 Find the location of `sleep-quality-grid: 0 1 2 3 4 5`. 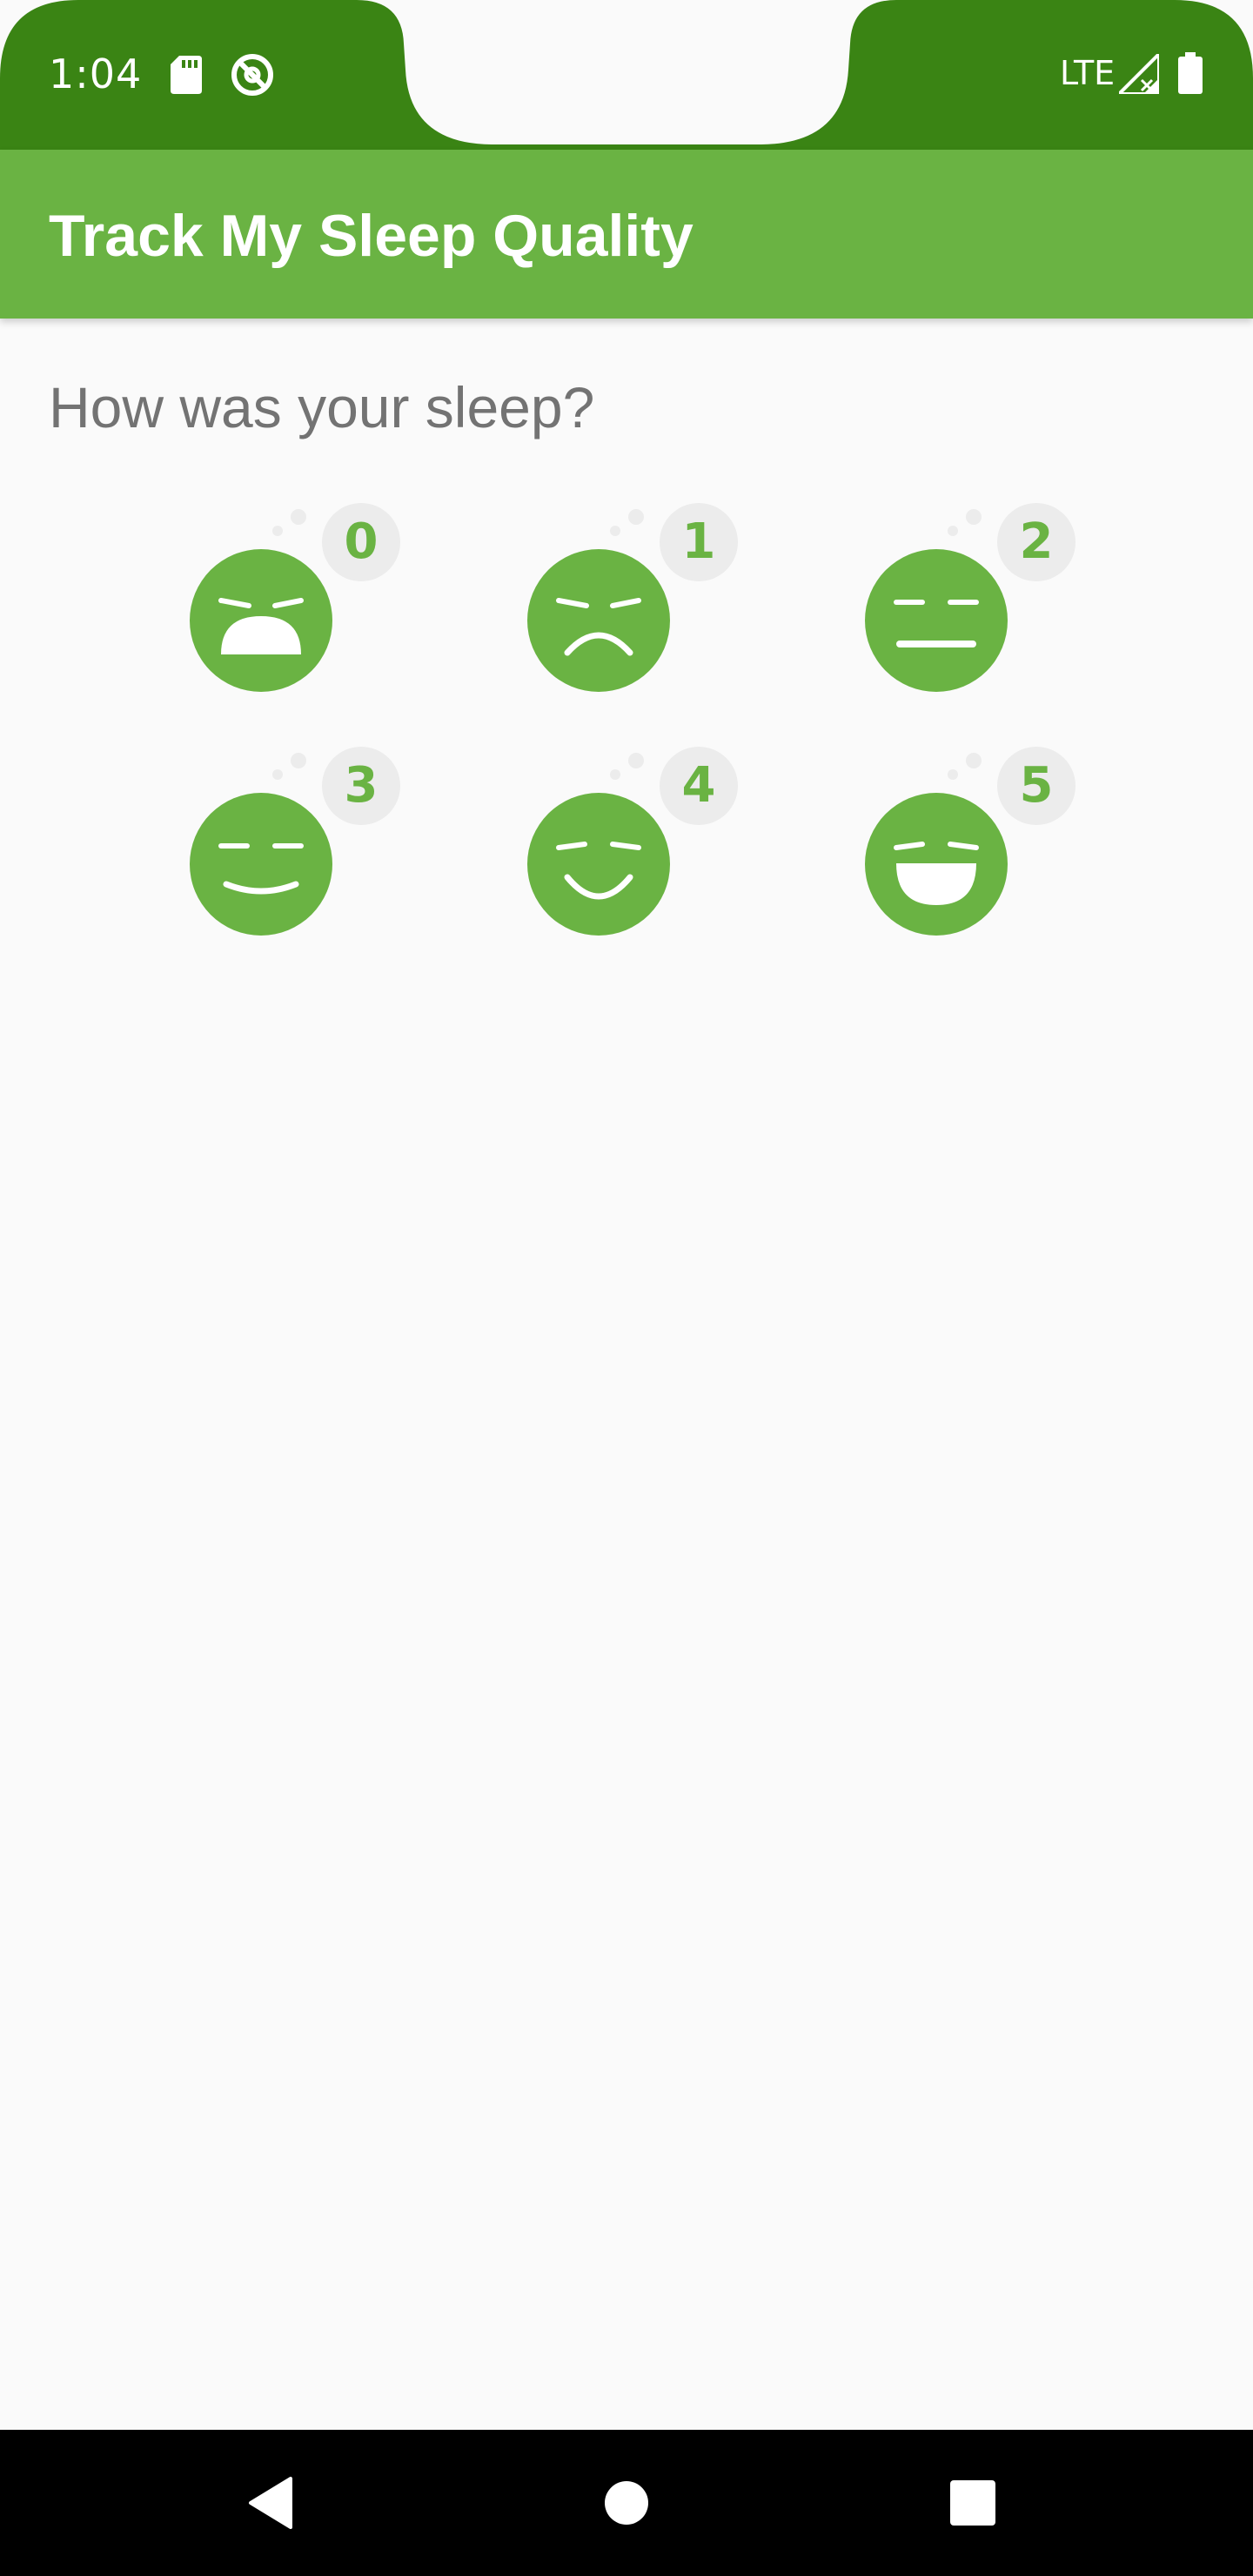

sleep-quality-grid: 0 1 2 3 4 5 is located at coordinates (626, 722).